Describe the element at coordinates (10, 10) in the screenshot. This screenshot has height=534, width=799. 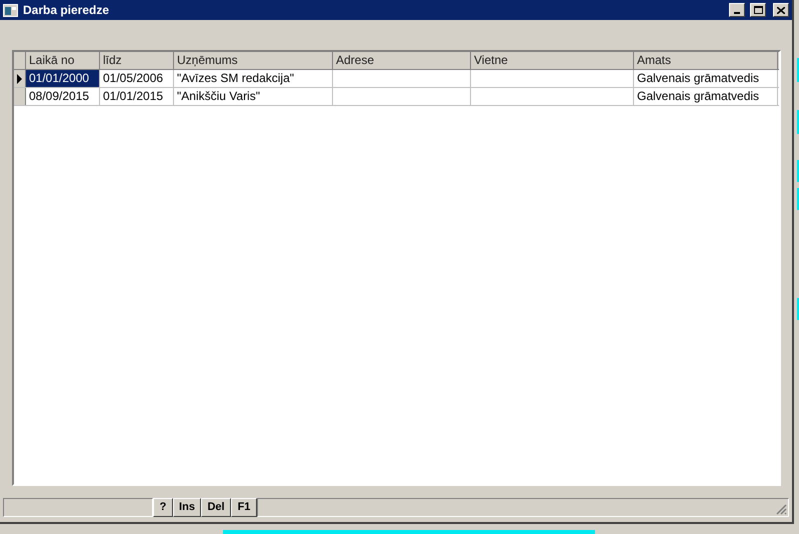
I see `window-icon` at that location.